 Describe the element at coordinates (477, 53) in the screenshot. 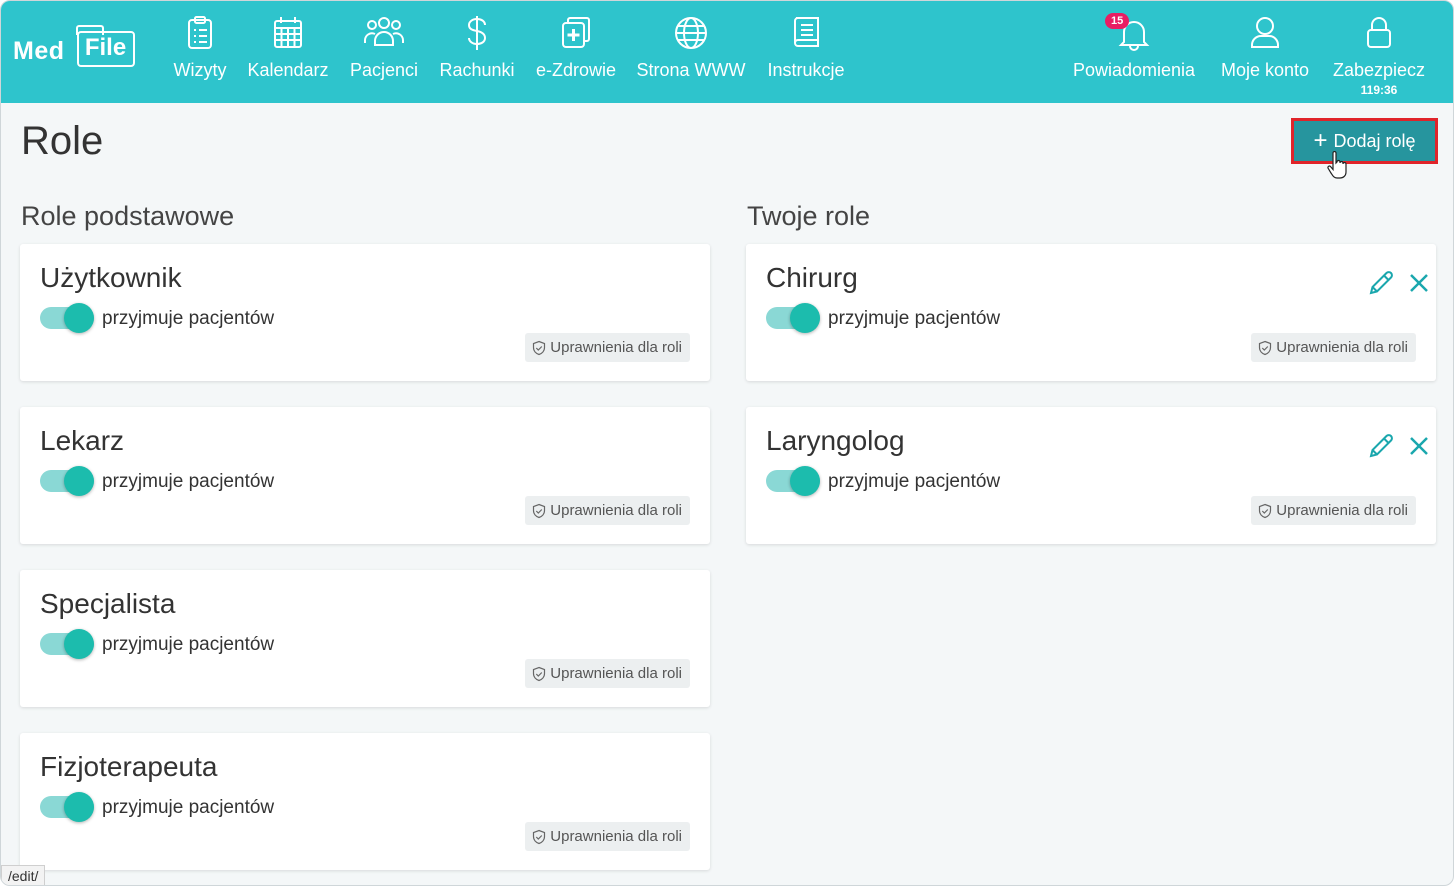

I see `nav-rachunki: Rachunki` at that location.